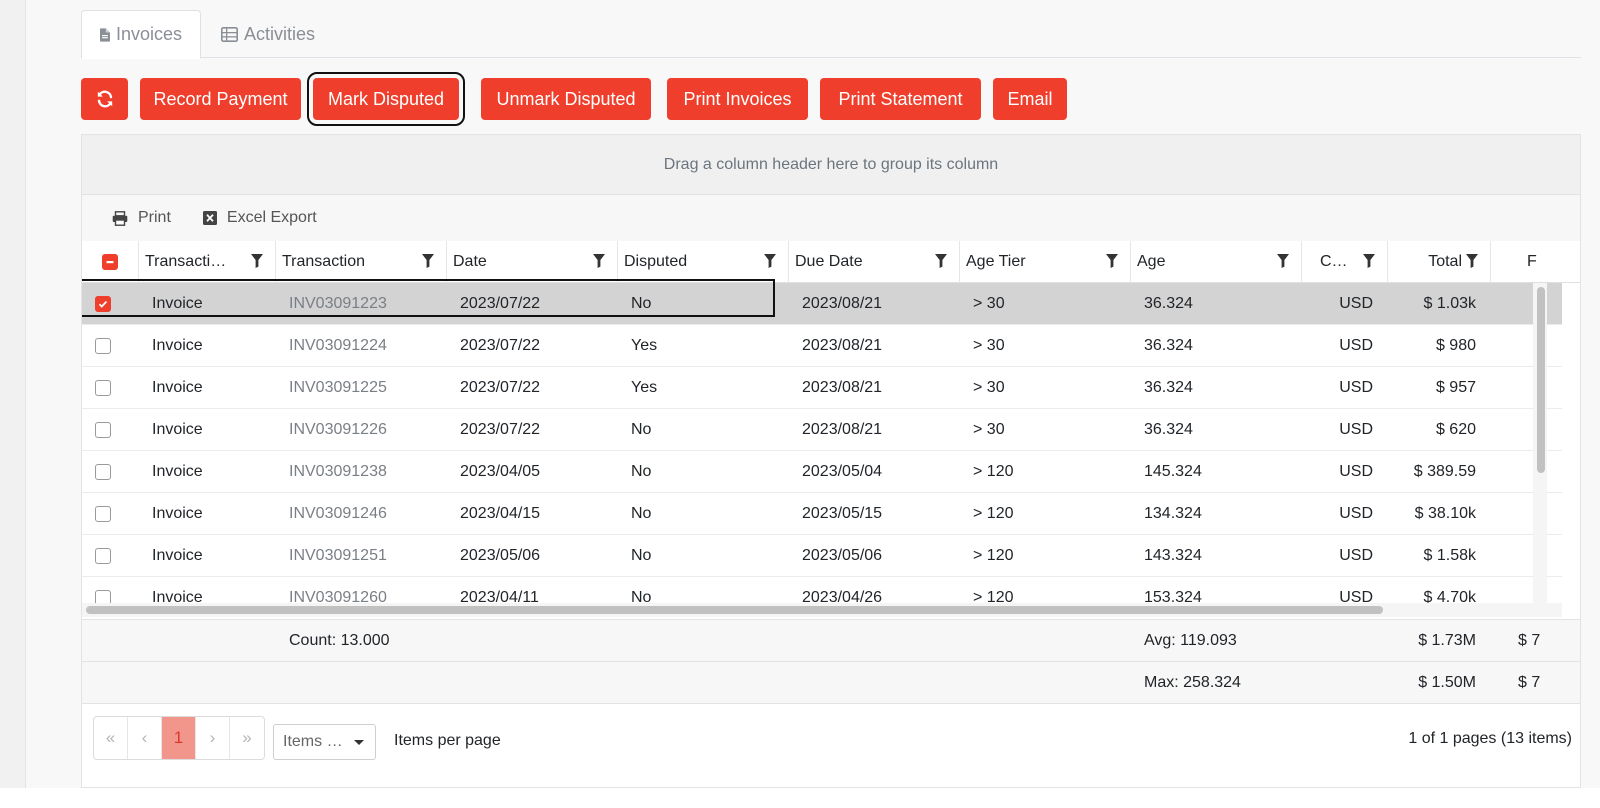 The image size is (1600, 808). What do you see at coordinates (148, 34) in the screenshot?
I see `tab-invoices-label: Invoices` at bounding box center [148, 34].